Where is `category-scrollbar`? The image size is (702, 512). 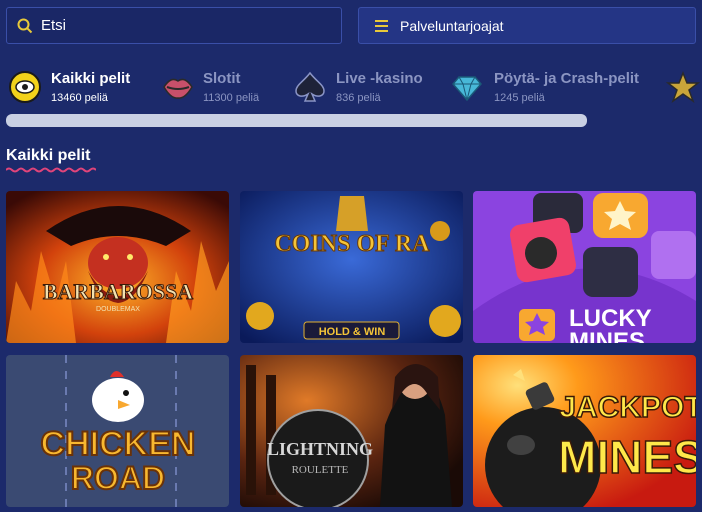 category-scrollbar is located at coordinates (296, 120).